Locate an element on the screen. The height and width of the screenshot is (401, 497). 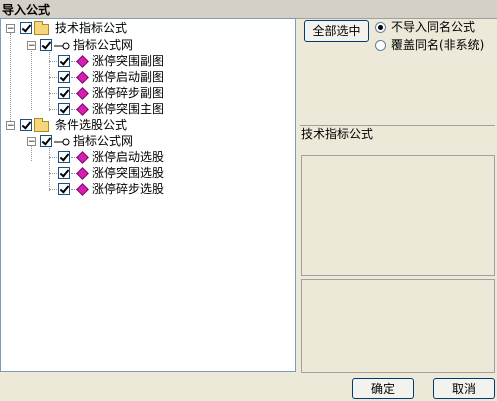
tree-node-subgroup-1: − 指标公式网 is located at coordinates (146, 46).